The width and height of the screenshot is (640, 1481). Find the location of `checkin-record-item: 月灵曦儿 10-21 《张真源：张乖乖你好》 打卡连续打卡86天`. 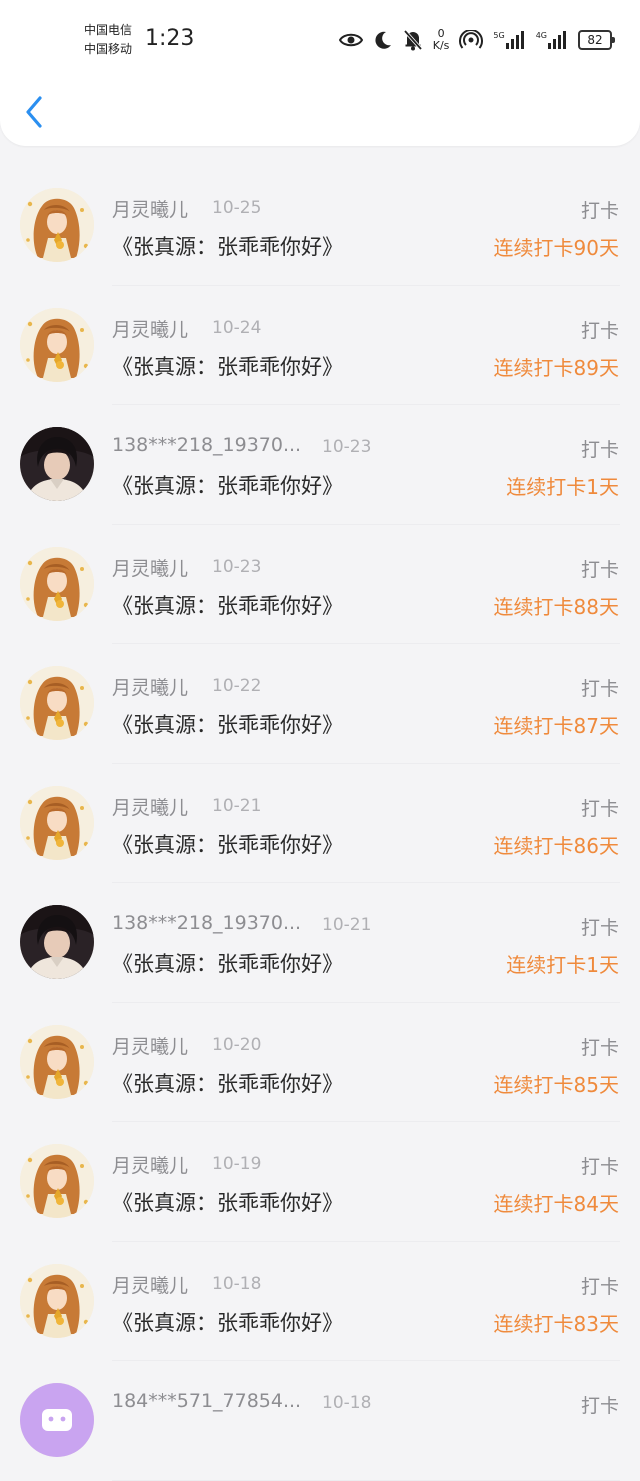

checkin-record-item: 月灵曦儿 10-21 《张真源：张乖乖你好》 打卡连续打卡86天 is located at coordinates (320, 823).